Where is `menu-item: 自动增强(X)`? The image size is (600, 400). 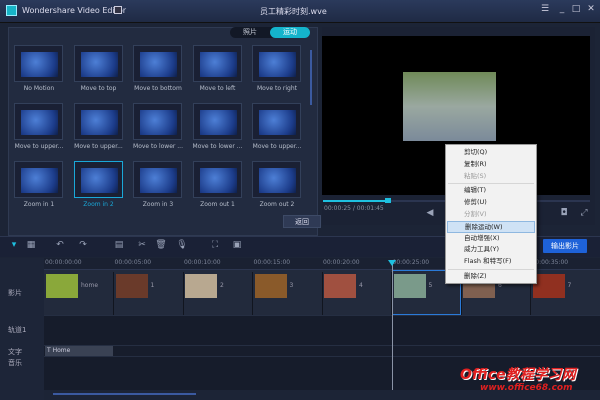
menu-item: 自动增强(X) is located at coordinates (491, 239).